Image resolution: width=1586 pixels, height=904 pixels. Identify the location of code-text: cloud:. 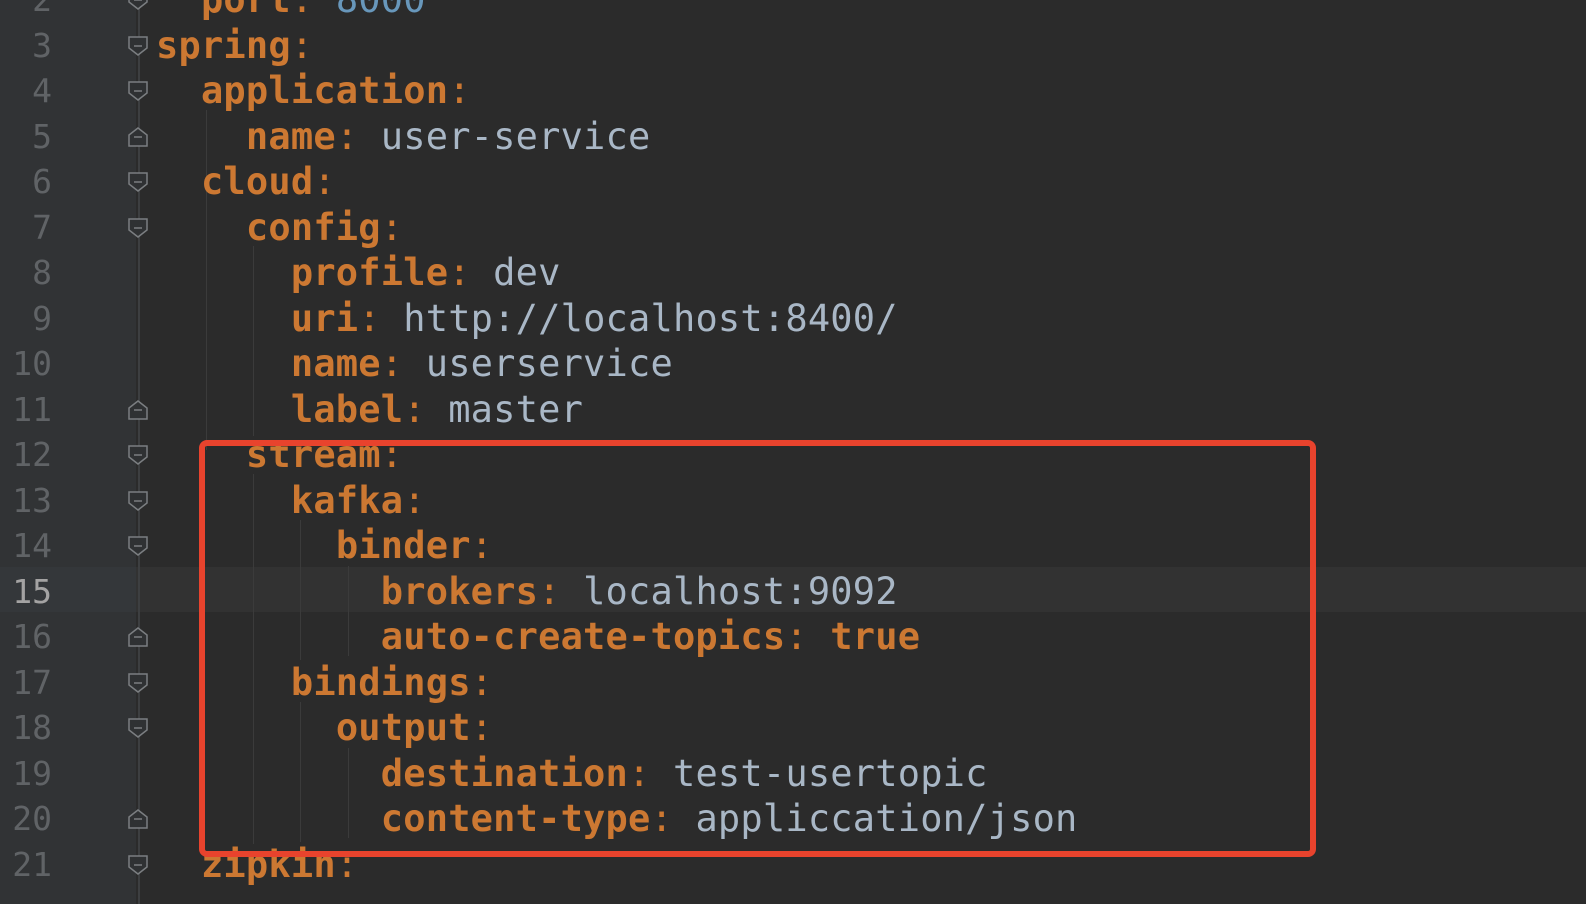
(246, 182).